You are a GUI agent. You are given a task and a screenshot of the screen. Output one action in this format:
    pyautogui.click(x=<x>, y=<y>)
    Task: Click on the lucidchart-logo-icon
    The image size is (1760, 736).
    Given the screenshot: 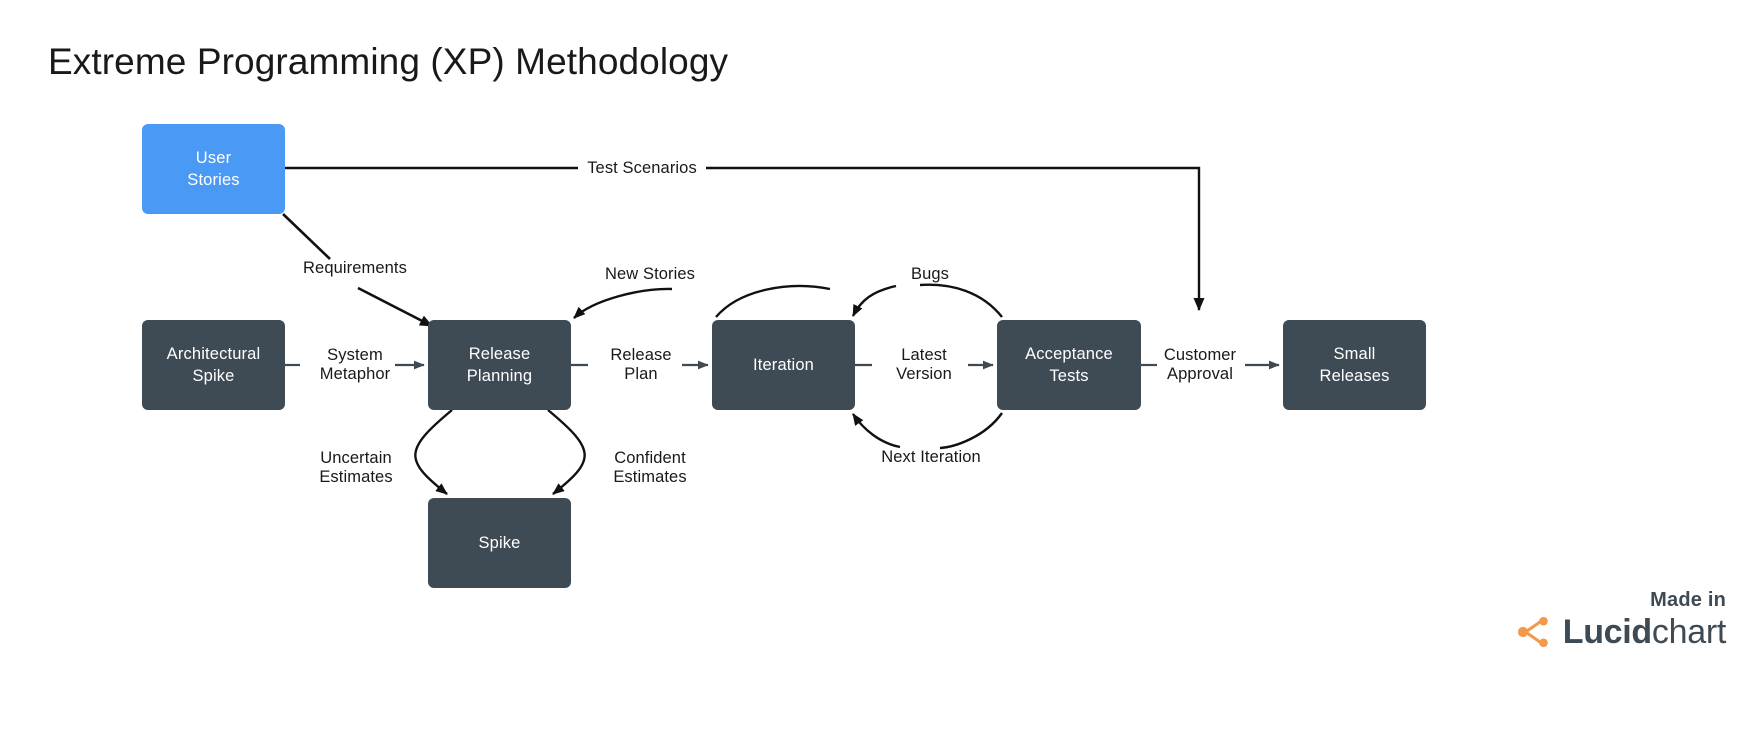 What is the action you would take?
    pyautogui.click(x=1532, y=632)
    